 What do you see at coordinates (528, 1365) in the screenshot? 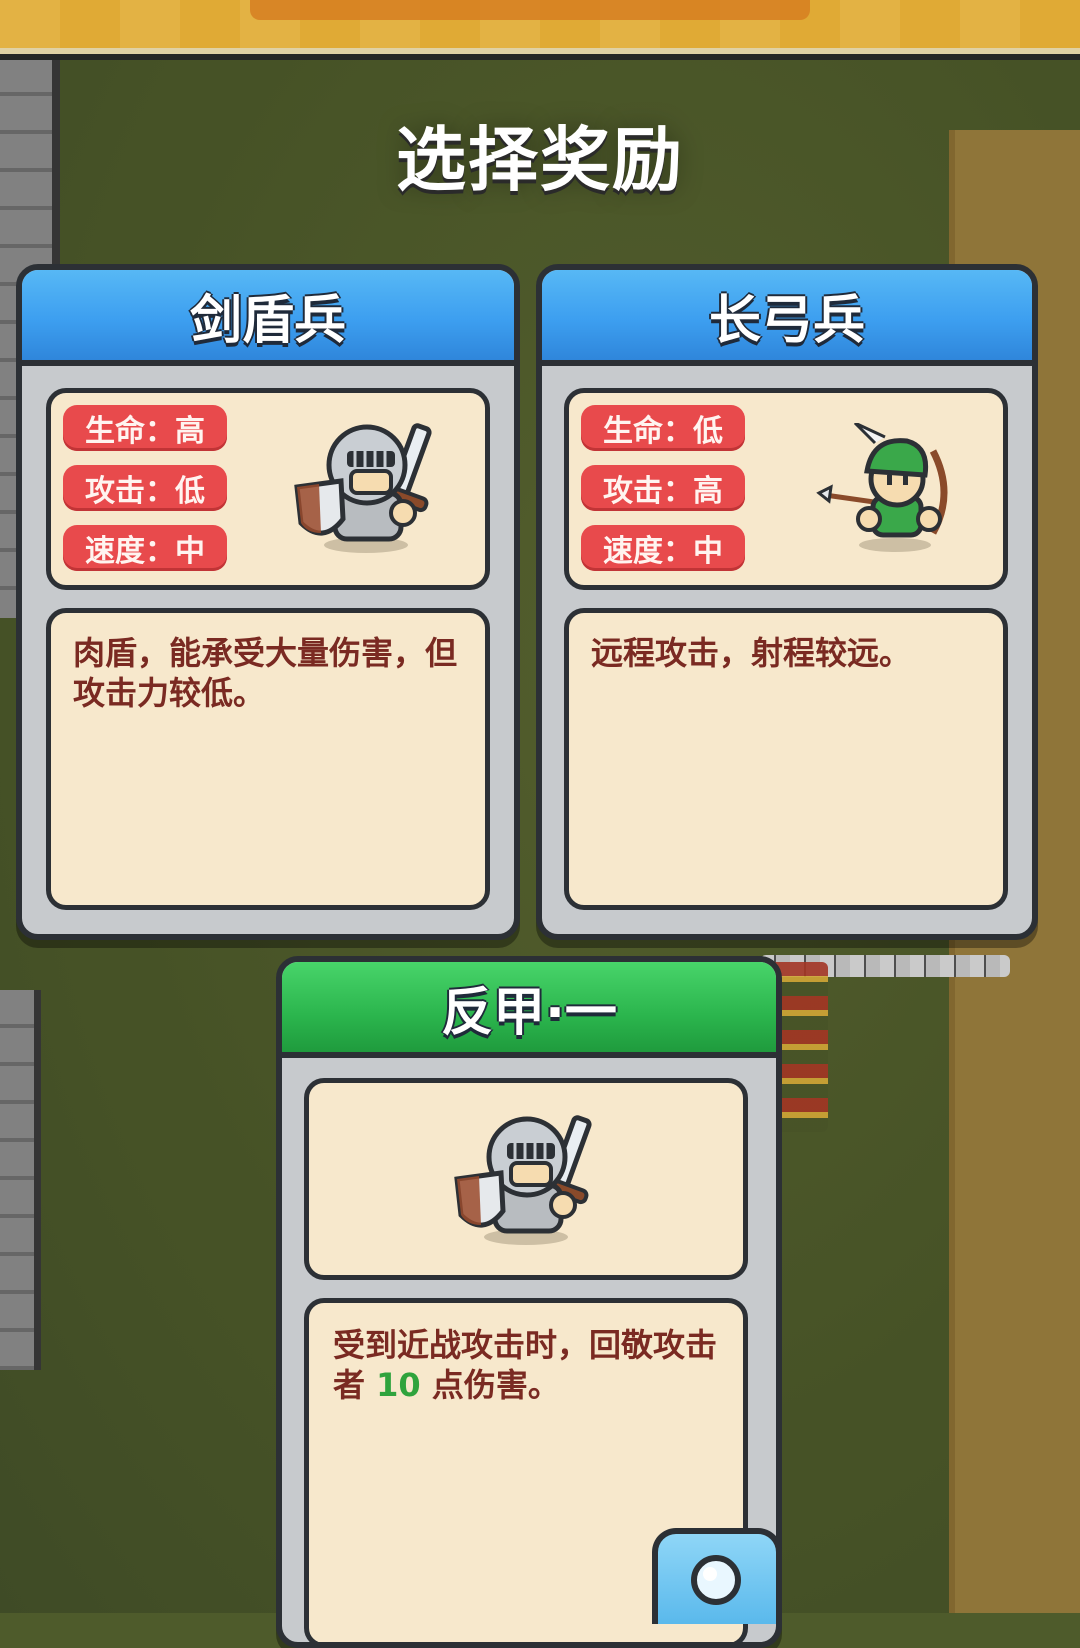
I see `card-description: 受到近战攻击时，回敬攻击者 10 点伤害。` at bounding box center [528, 1365].